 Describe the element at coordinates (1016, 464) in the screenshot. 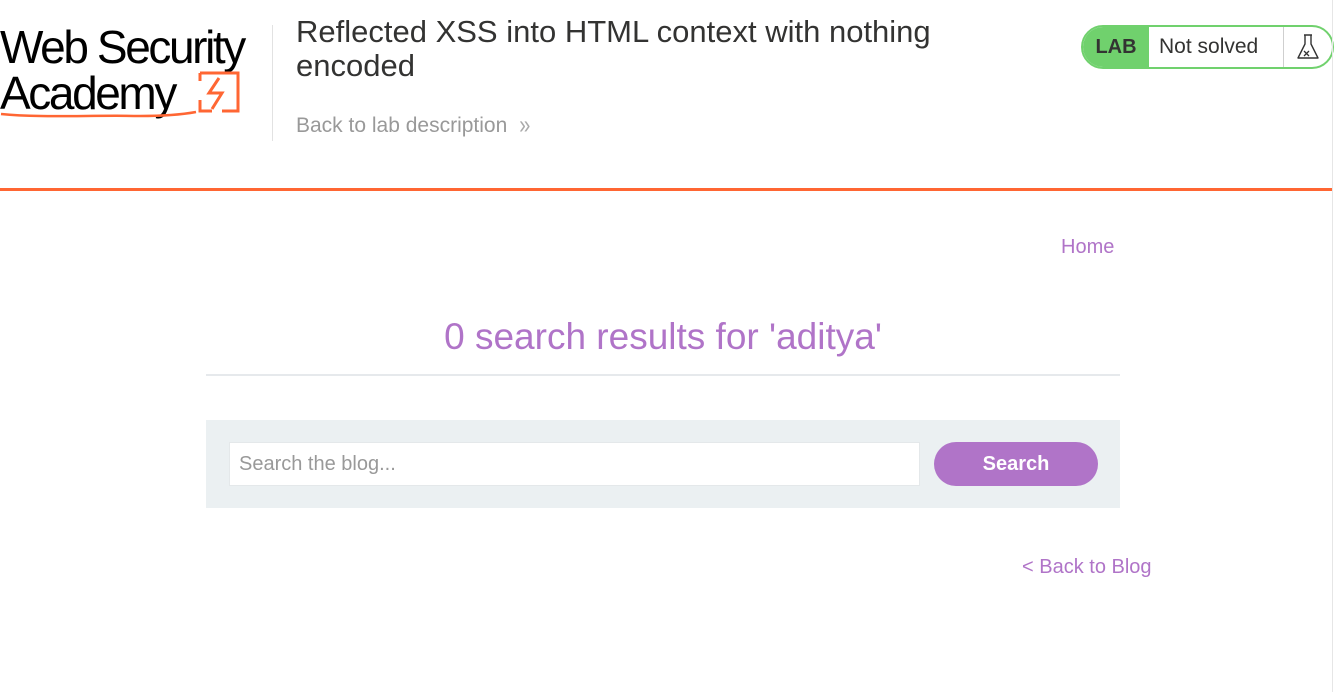

I see `search-button: Search` at that location.